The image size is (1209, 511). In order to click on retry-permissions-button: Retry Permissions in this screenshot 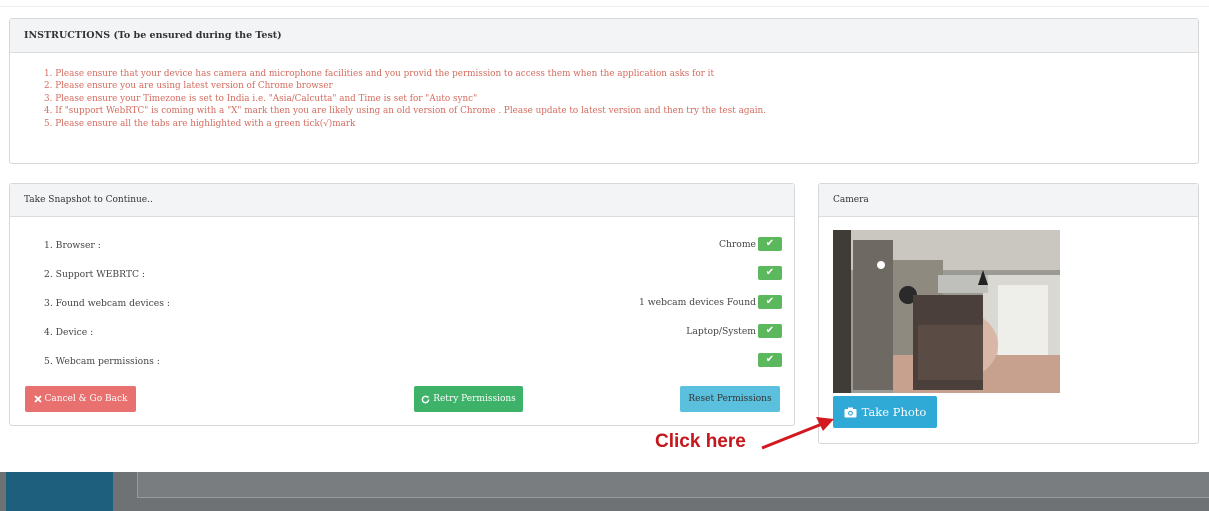, I will do `click(468, 399)`.